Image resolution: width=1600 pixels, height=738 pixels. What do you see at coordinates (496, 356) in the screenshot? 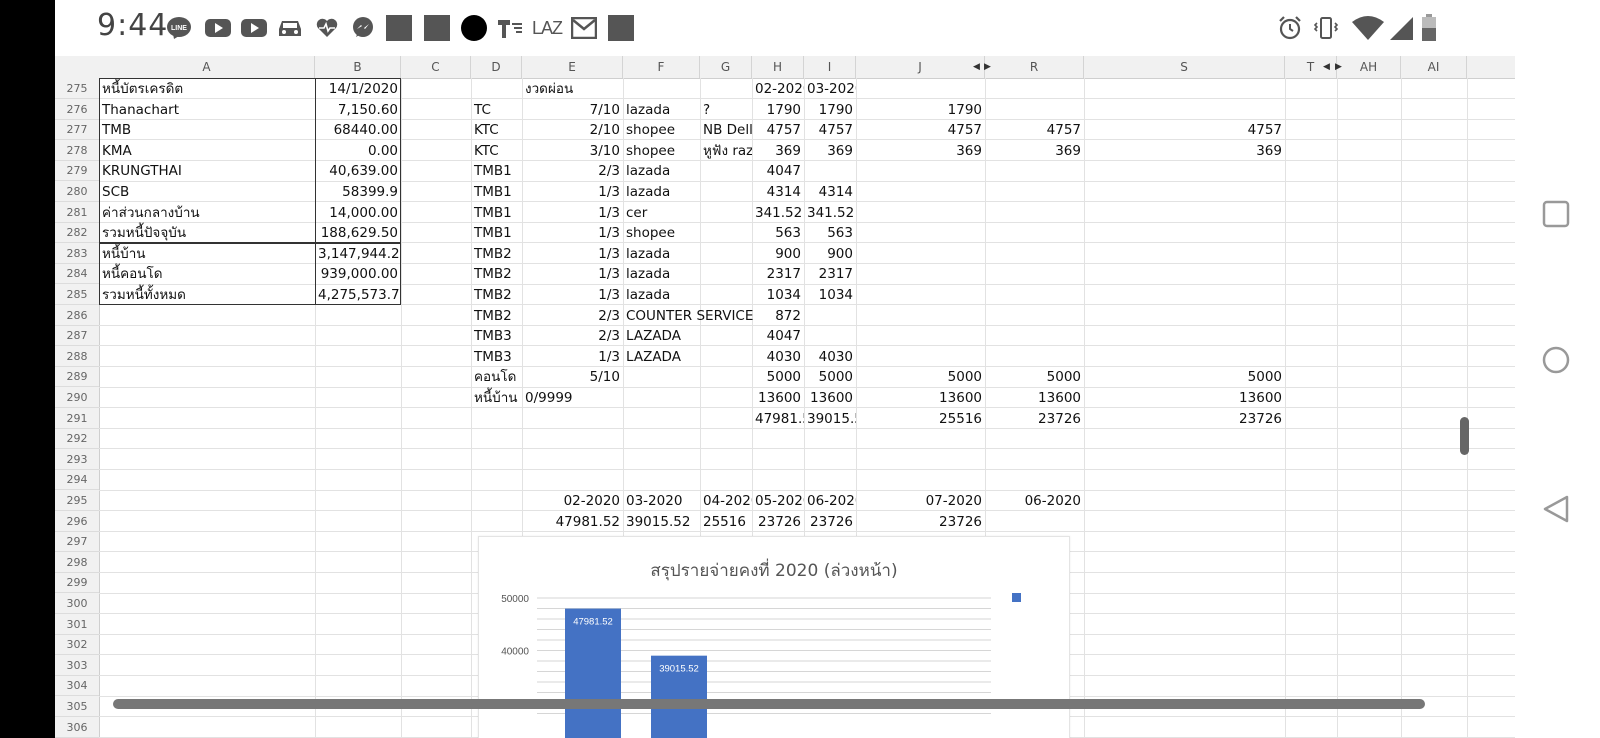
I see `cell-d288: TMB3` at bounding box center [496, 356].